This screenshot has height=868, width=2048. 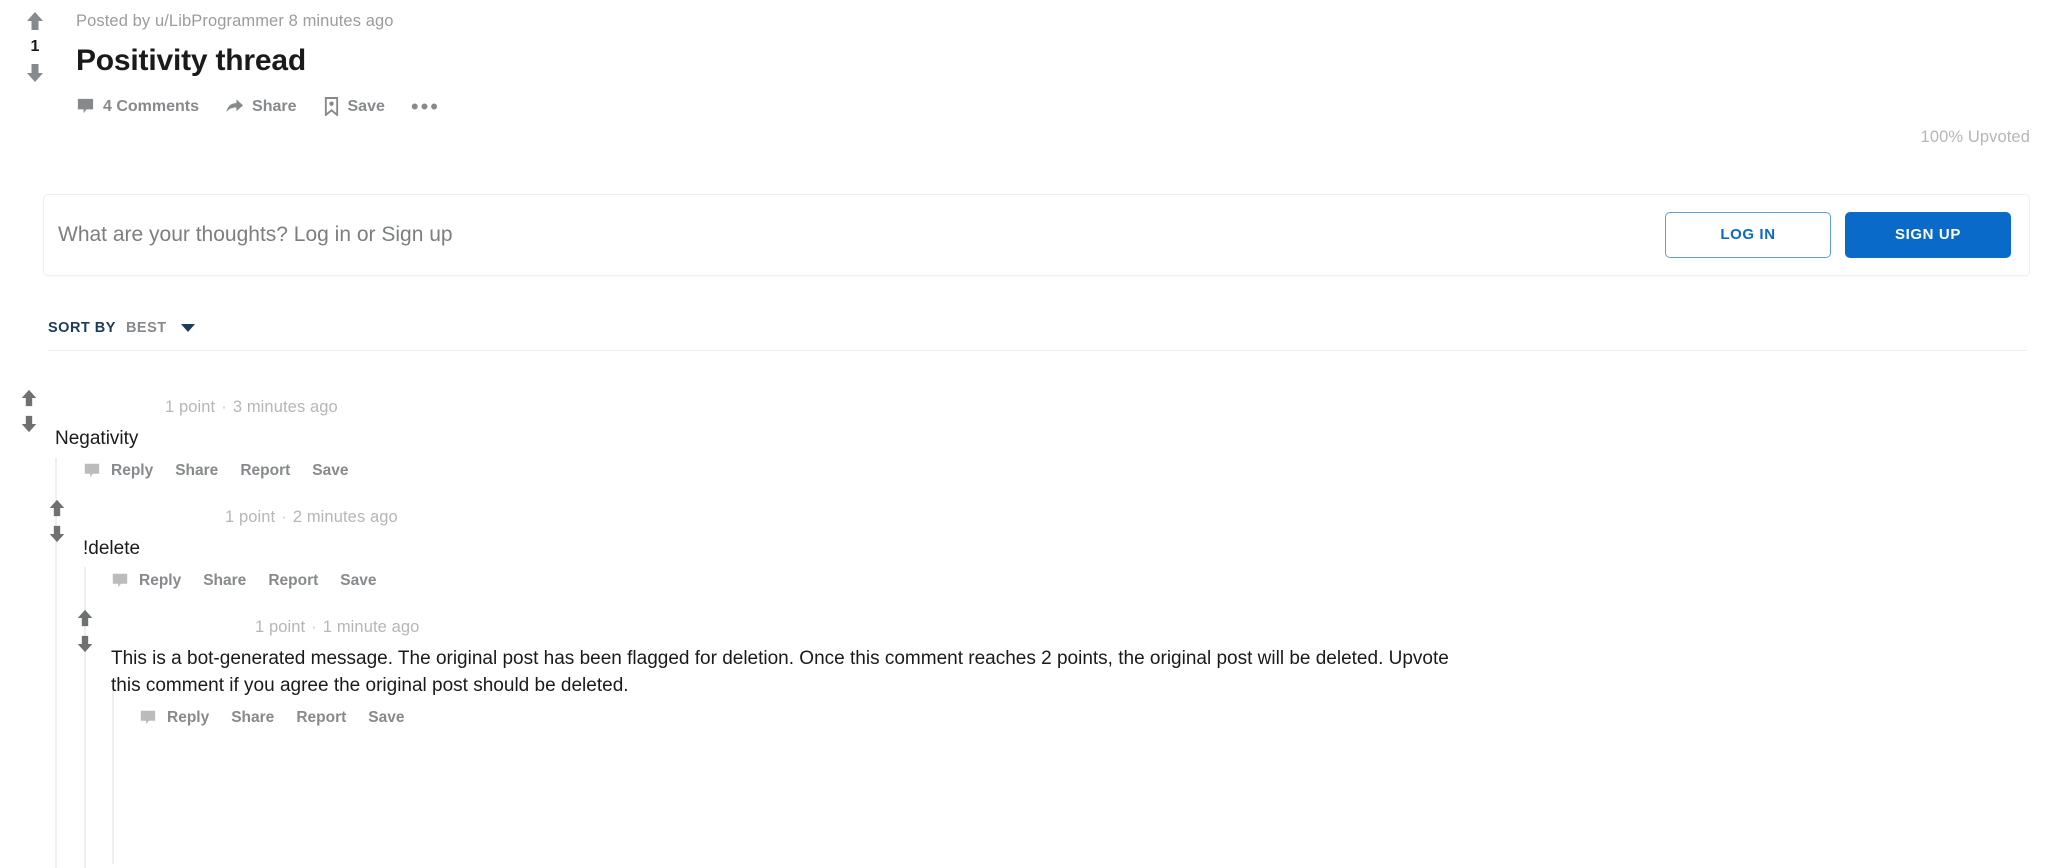 I want to click on share-arrow-icon, so click(x=234, y=106).